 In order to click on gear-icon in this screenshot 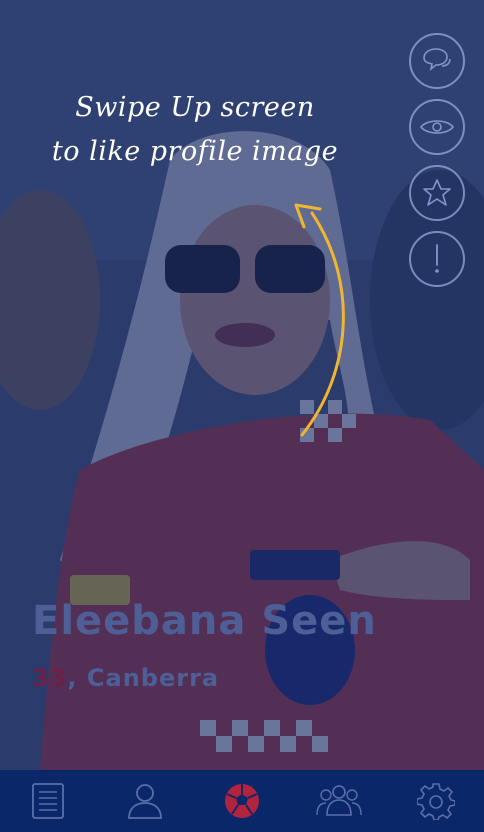, I will do `click(435, 801)`.